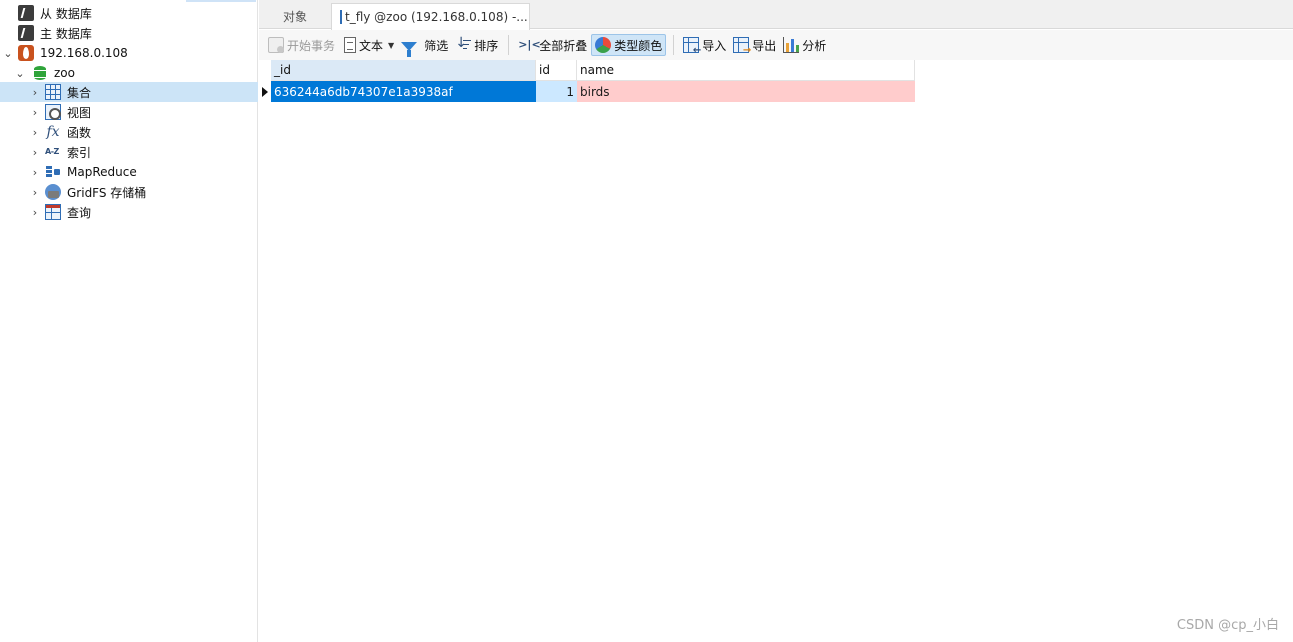  I want to click on cell-value: birds, so click(595, 91).